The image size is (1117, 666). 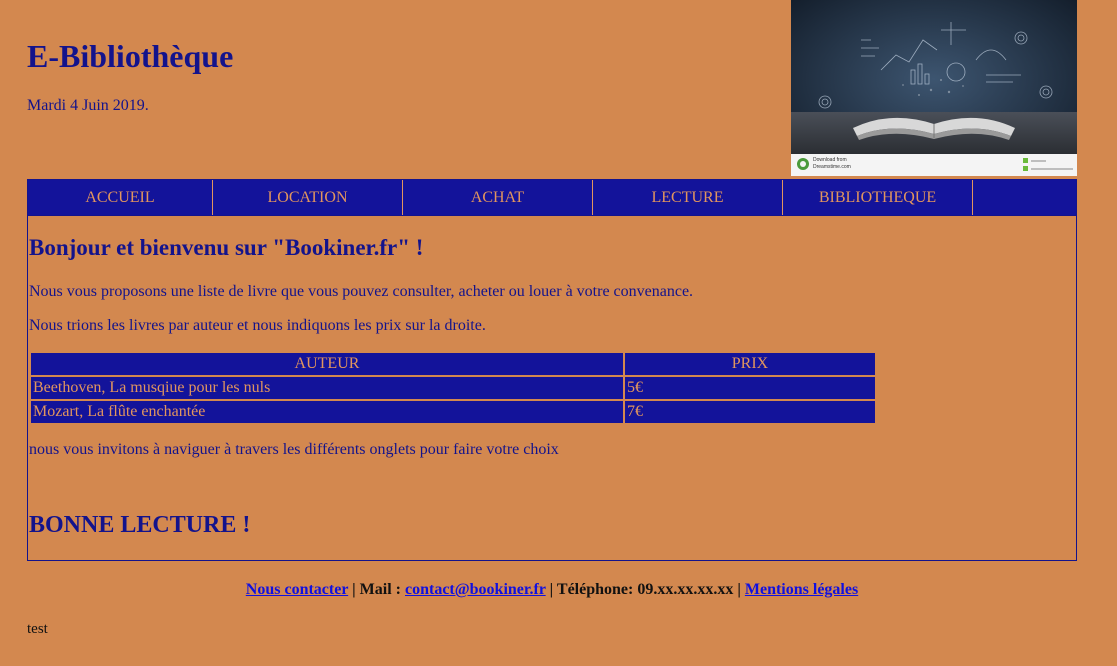 I want to click on image-source-label: Dreamstime.com, so click(x=832, y=167).